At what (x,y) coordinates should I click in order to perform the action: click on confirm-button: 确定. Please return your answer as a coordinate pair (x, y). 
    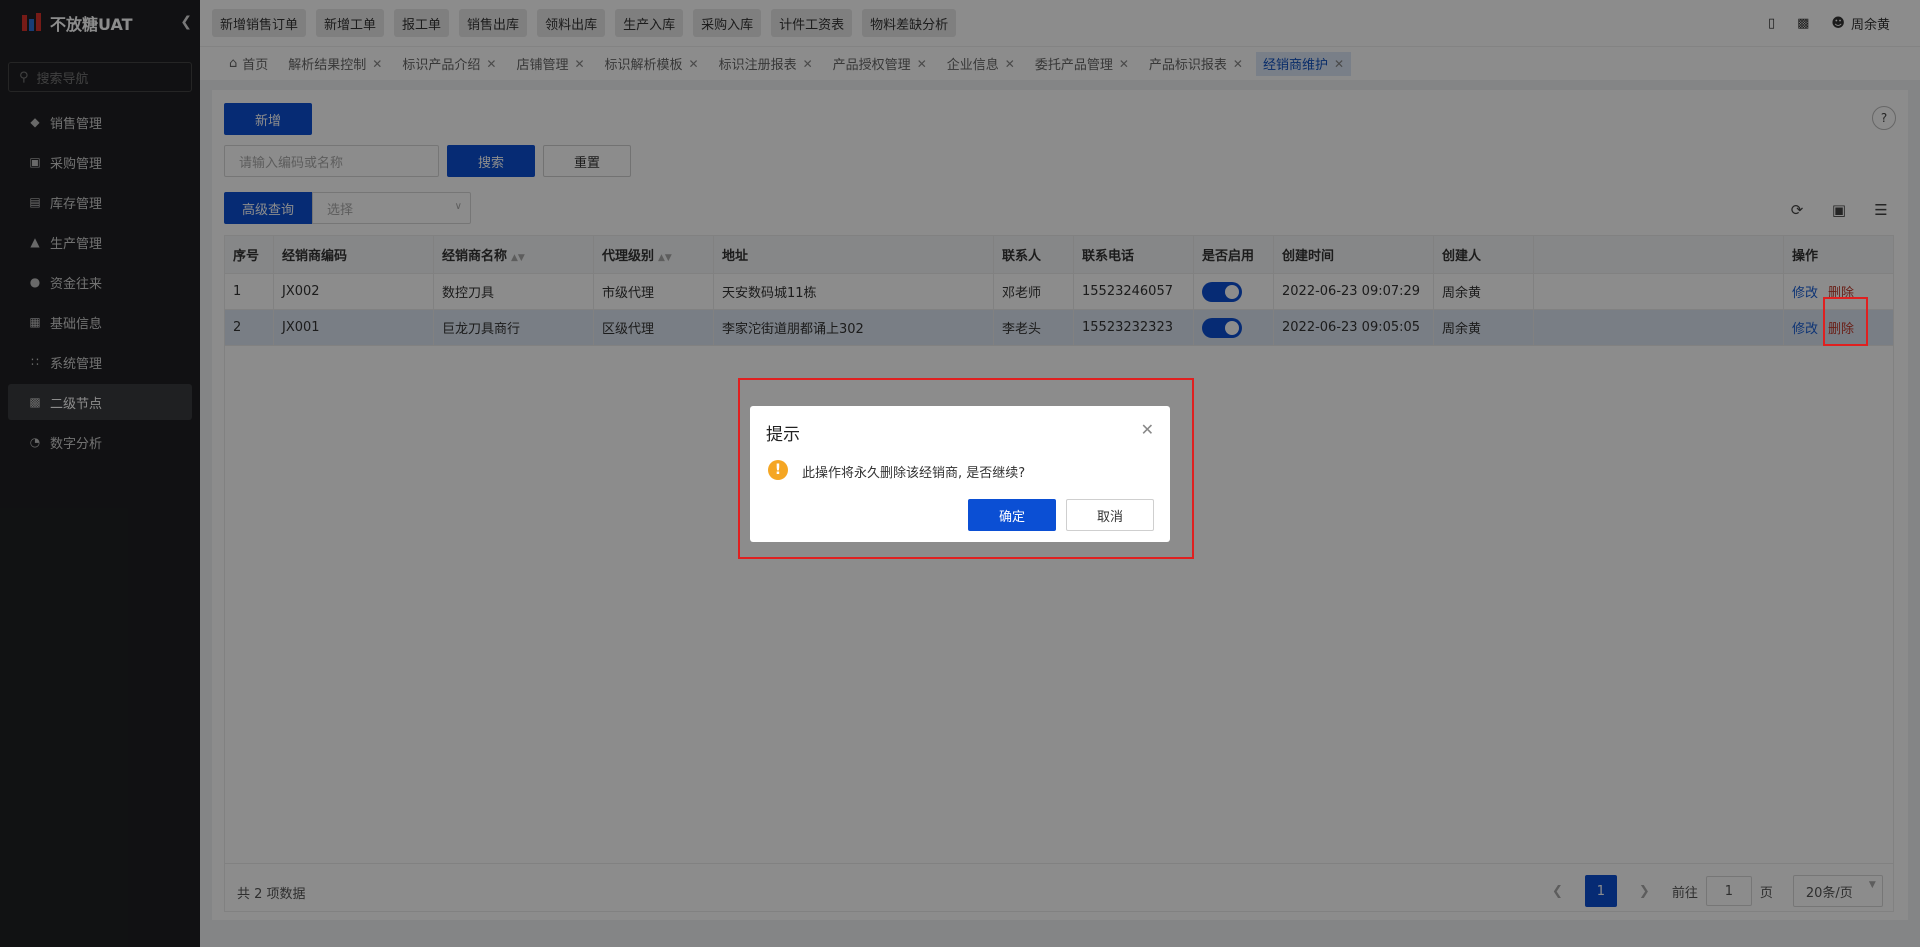
    Looking at the image, I should click on (1012, 515).